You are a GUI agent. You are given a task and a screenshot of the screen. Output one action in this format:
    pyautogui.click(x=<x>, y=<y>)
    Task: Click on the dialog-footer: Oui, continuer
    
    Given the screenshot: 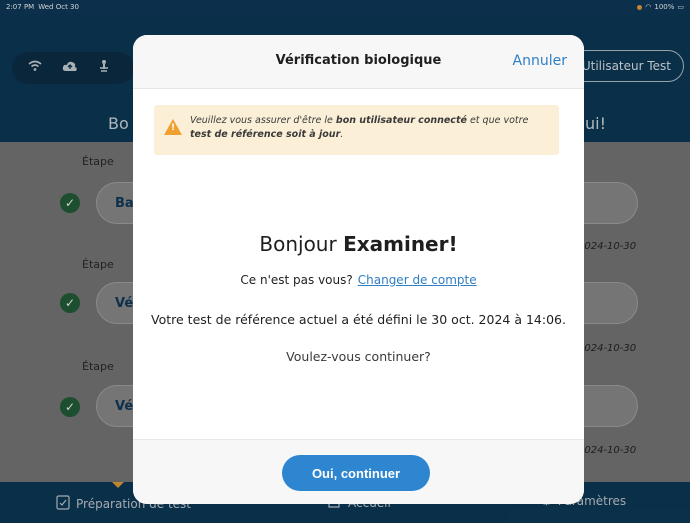 What is the action you would take?
    pyautogui.click(x=358, y=471)
    